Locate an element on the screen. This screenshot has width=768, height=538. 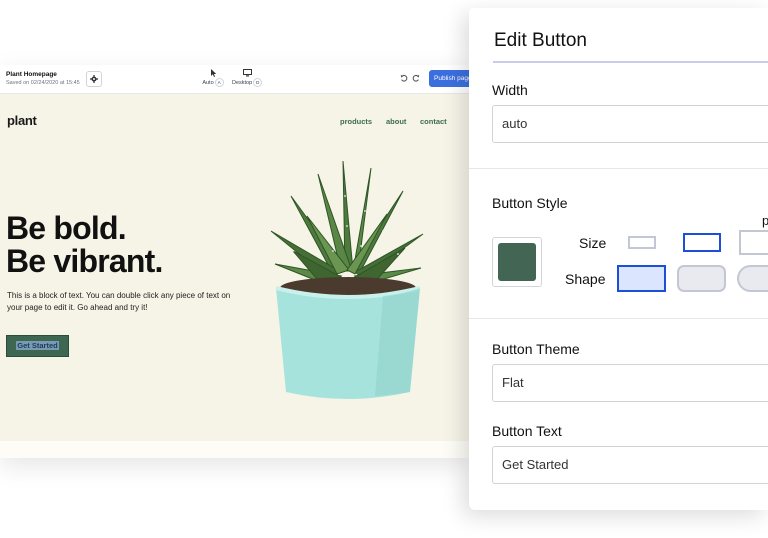
nav-link-about: about is located at coordinates (396, 121).